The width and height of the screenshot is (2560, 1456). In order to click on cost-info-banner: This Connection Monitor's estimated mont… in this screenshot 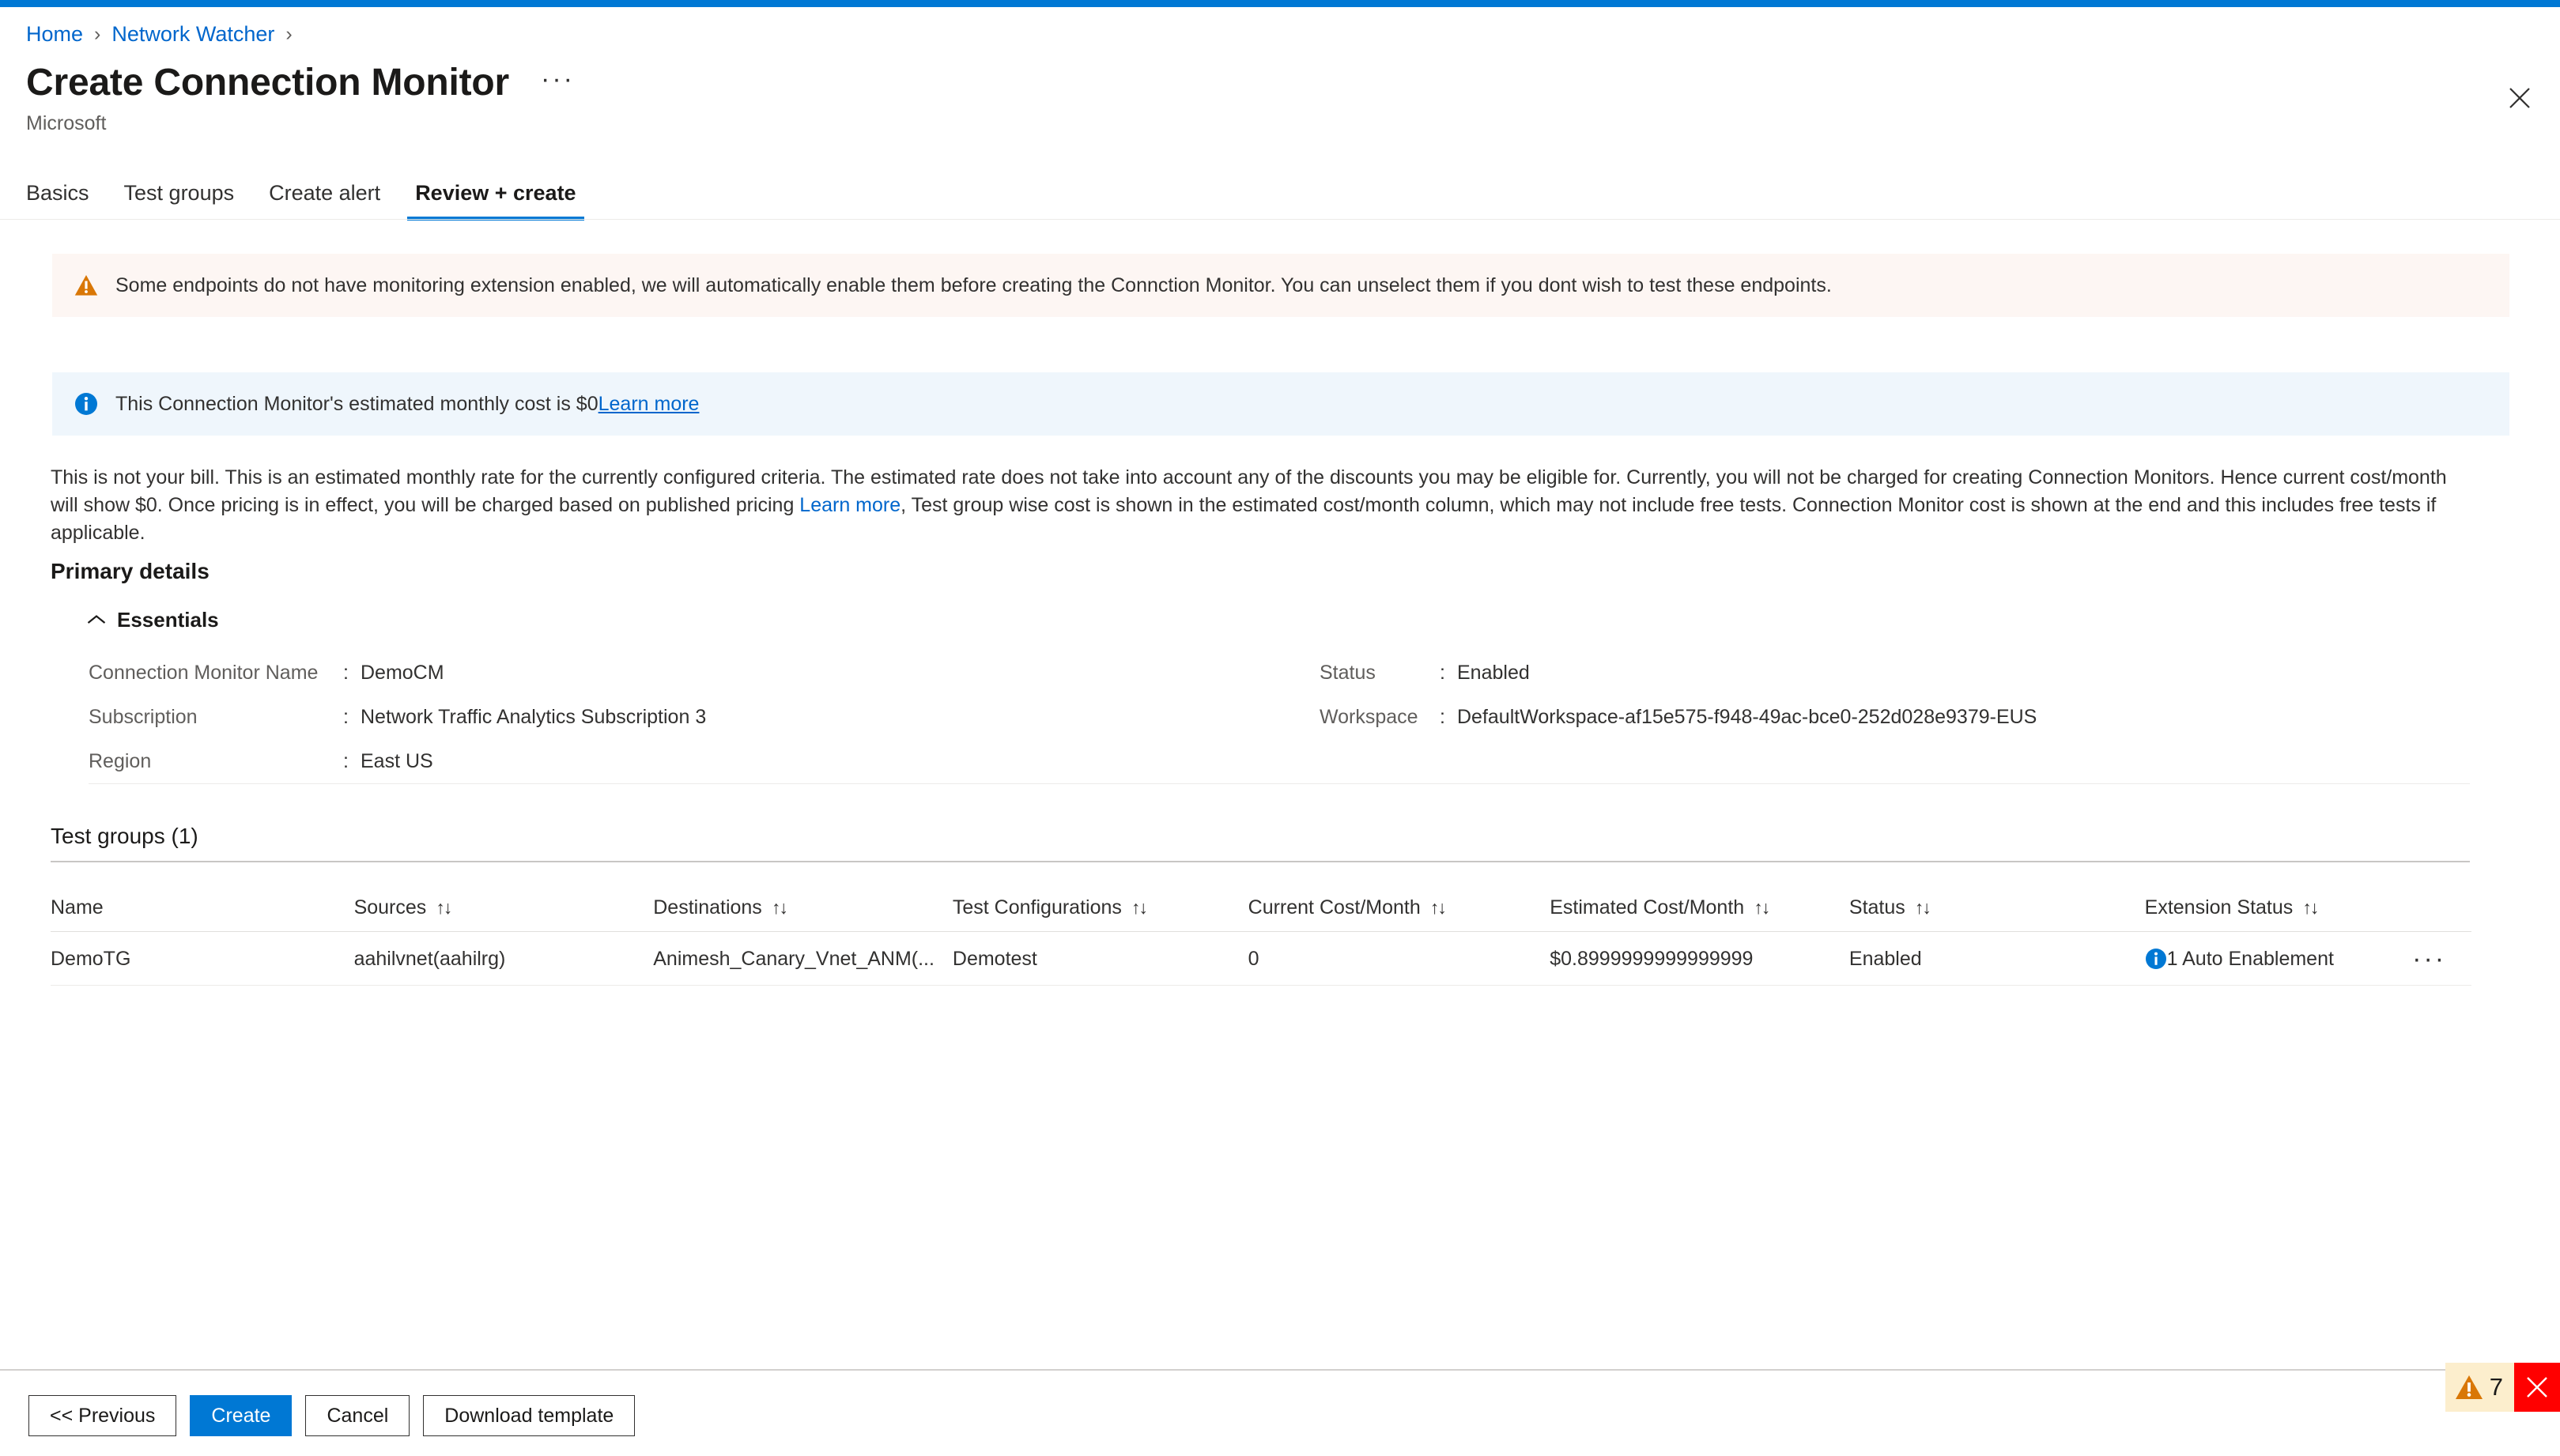, I will do `click(1280, 404)`.